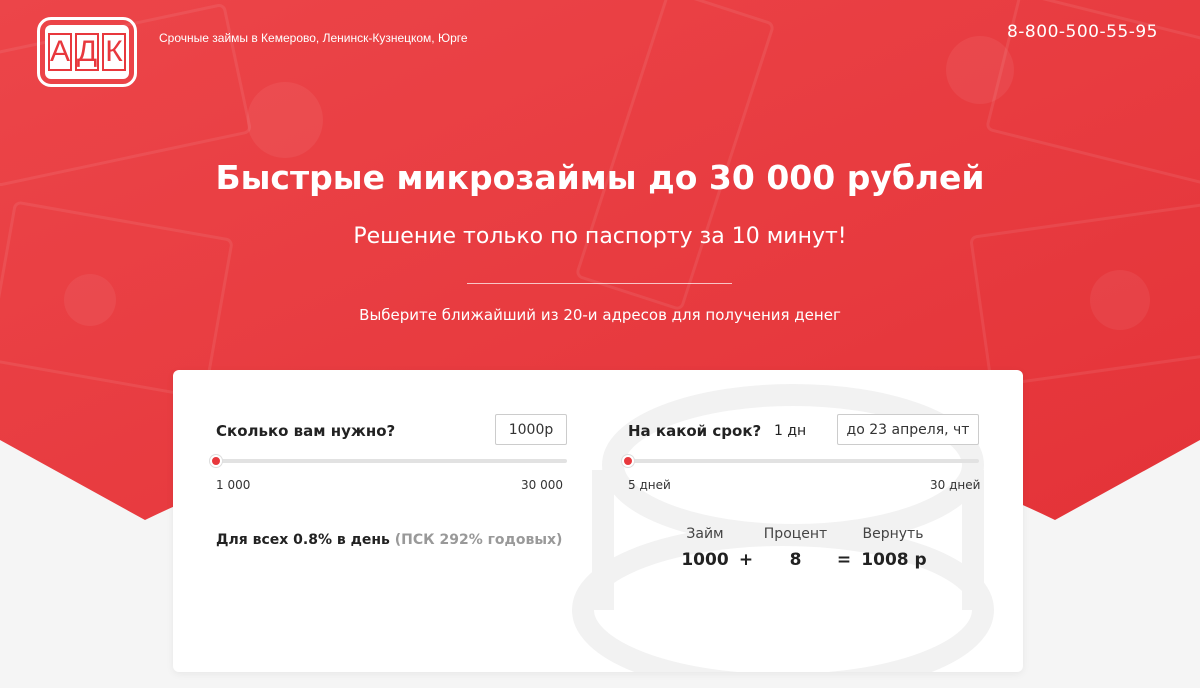 The height and width of the screenshot is (688, 1200). What do you see at coordinates (531, 429) in the screenshot?
I see `amount-input: 1000р` at bounding box center [531, 429].